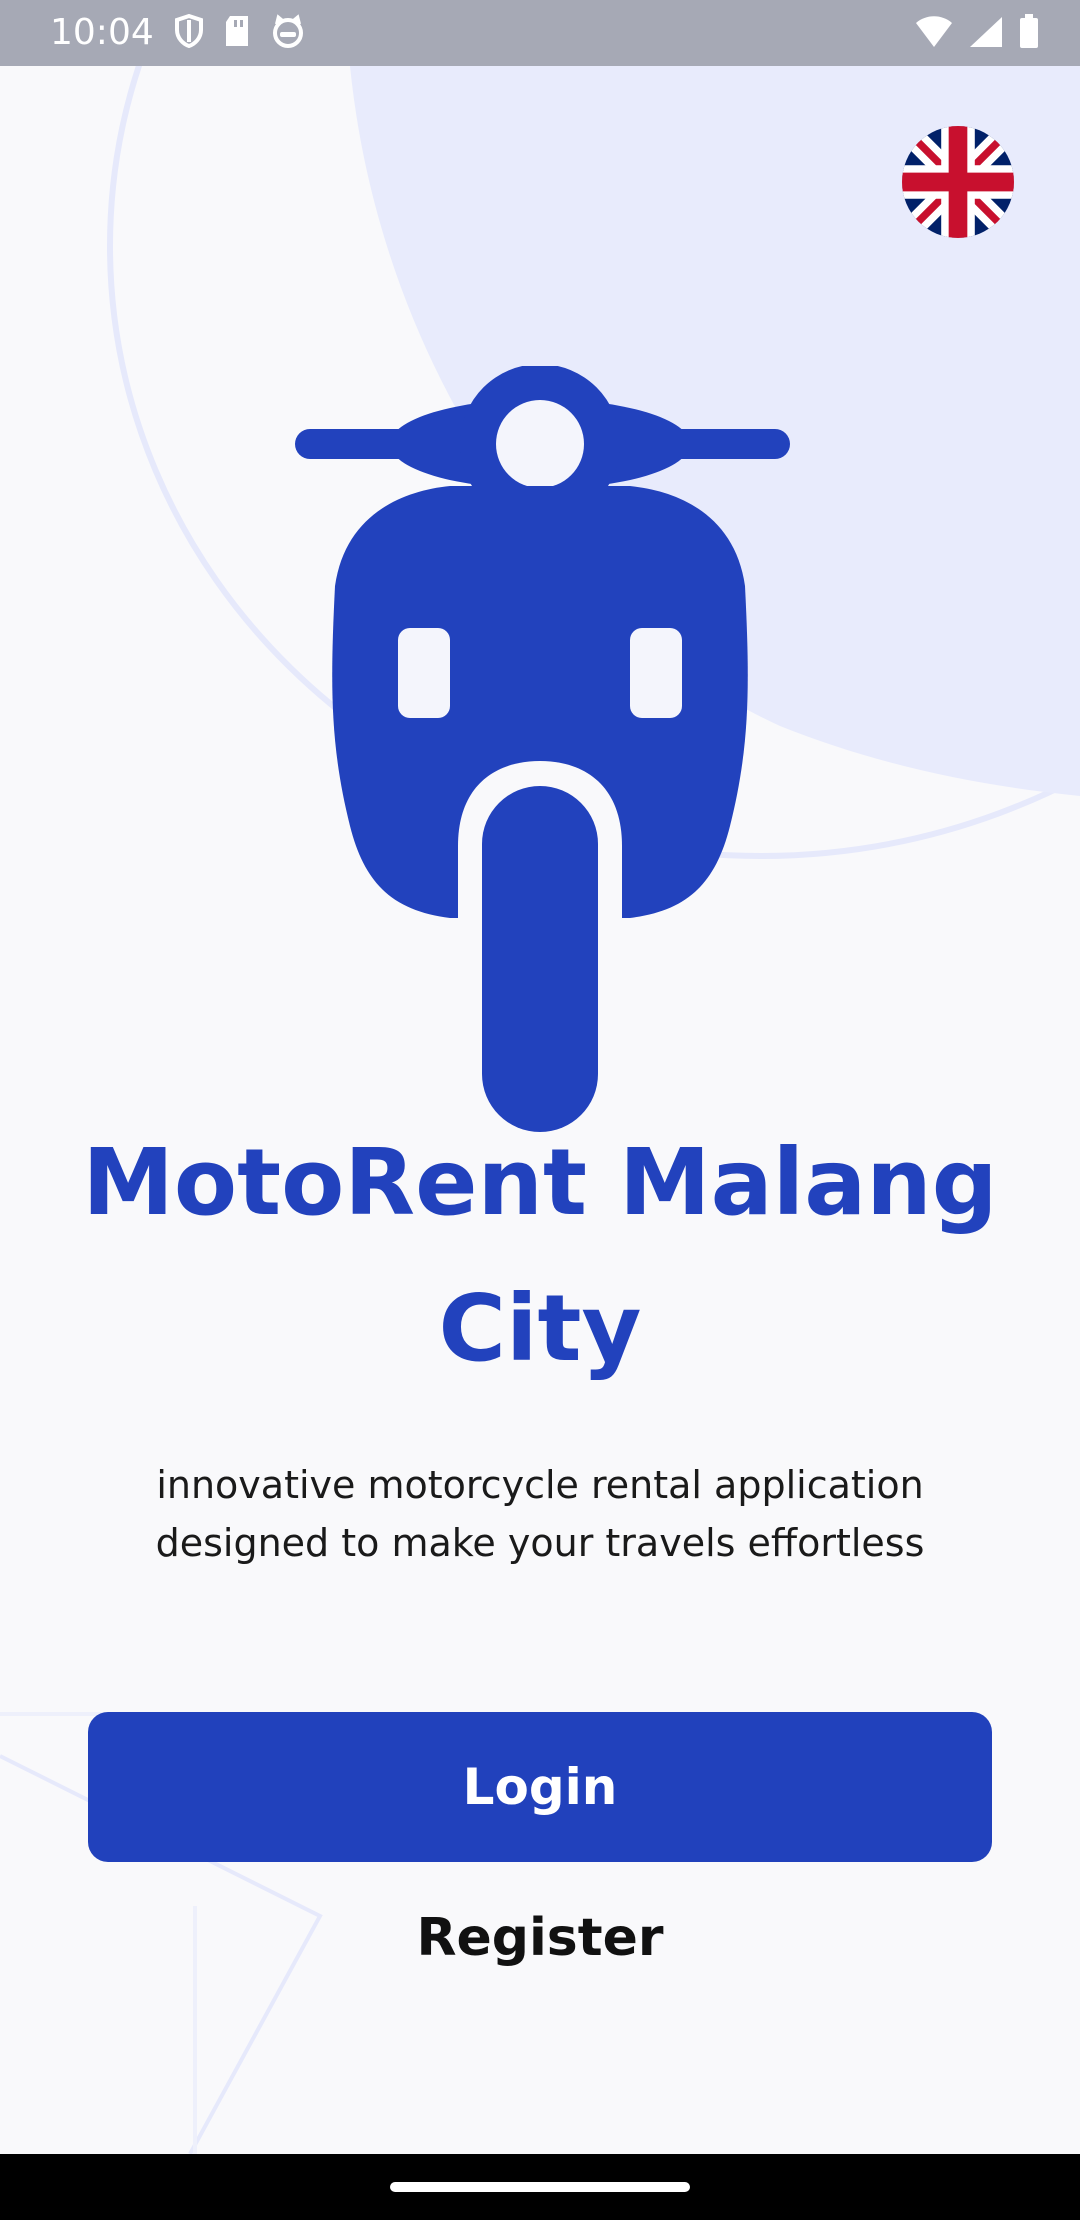 Image resolution: width=1080 pixels, height=2220 pixels. What do you see at coordinates (934, 31) in the screenshot?
I see `wifi-icon` at bounding box center [934, 31].